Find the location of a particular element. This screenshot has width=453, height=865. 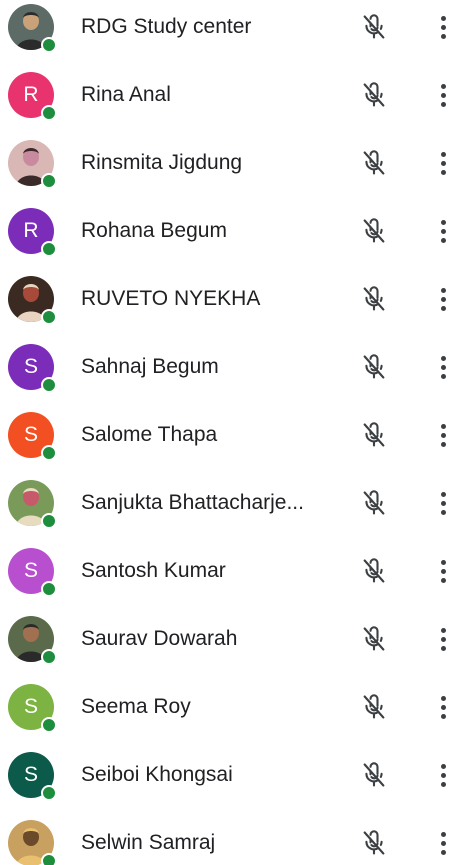

participant-row: S Sahnaj Begum is located at coordinates (226, 367).